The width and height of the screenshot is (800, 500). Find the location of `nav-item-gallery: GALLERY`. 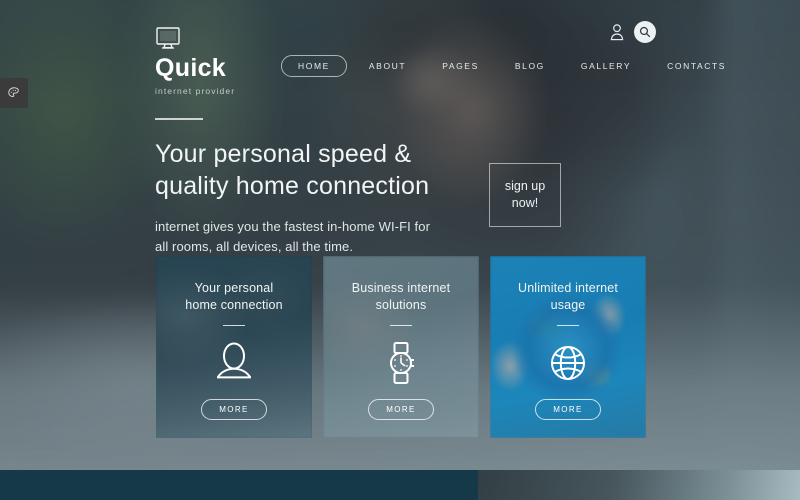

nav-item-gallery: GALLERY is located at coordinates (606, 66).